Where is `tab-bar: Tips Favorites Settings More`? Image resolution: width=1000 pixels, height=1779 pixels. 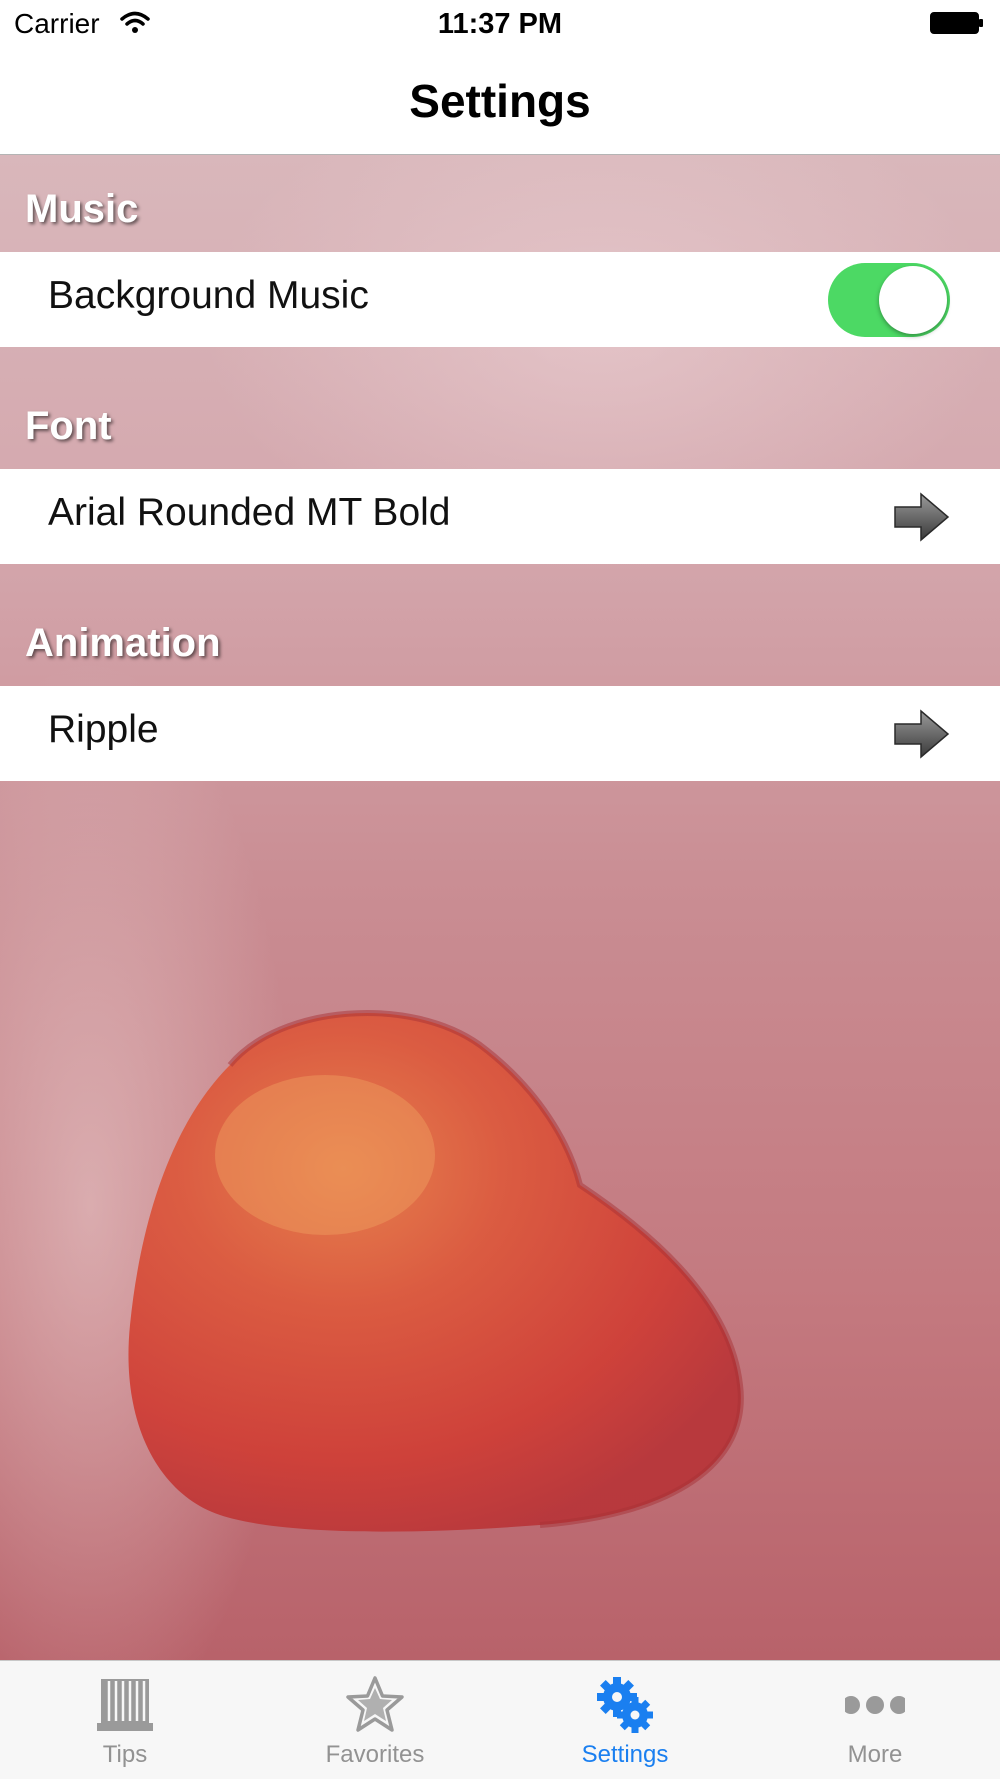 tab-bar: Tips Favorites Settings More is located at coordinates (500, 1719).